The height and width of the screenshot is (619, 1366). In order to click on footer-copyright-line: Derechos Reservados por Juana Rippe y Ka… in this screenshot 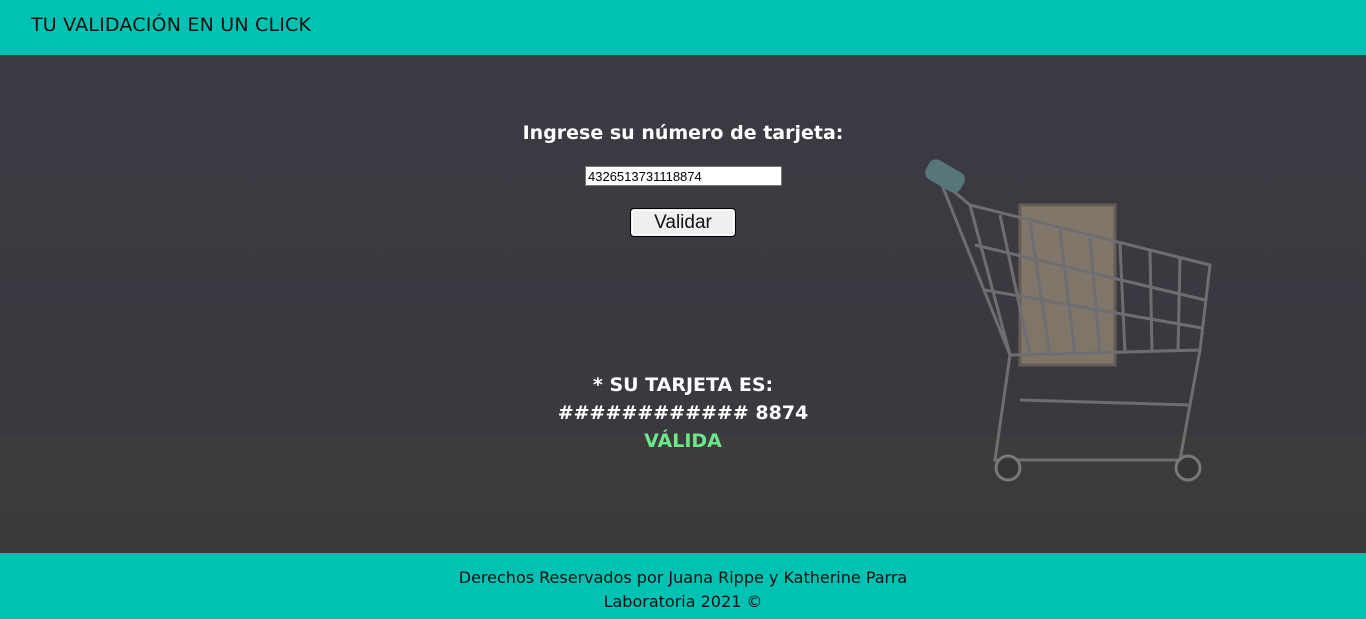, I will do `click(683, 577)`.